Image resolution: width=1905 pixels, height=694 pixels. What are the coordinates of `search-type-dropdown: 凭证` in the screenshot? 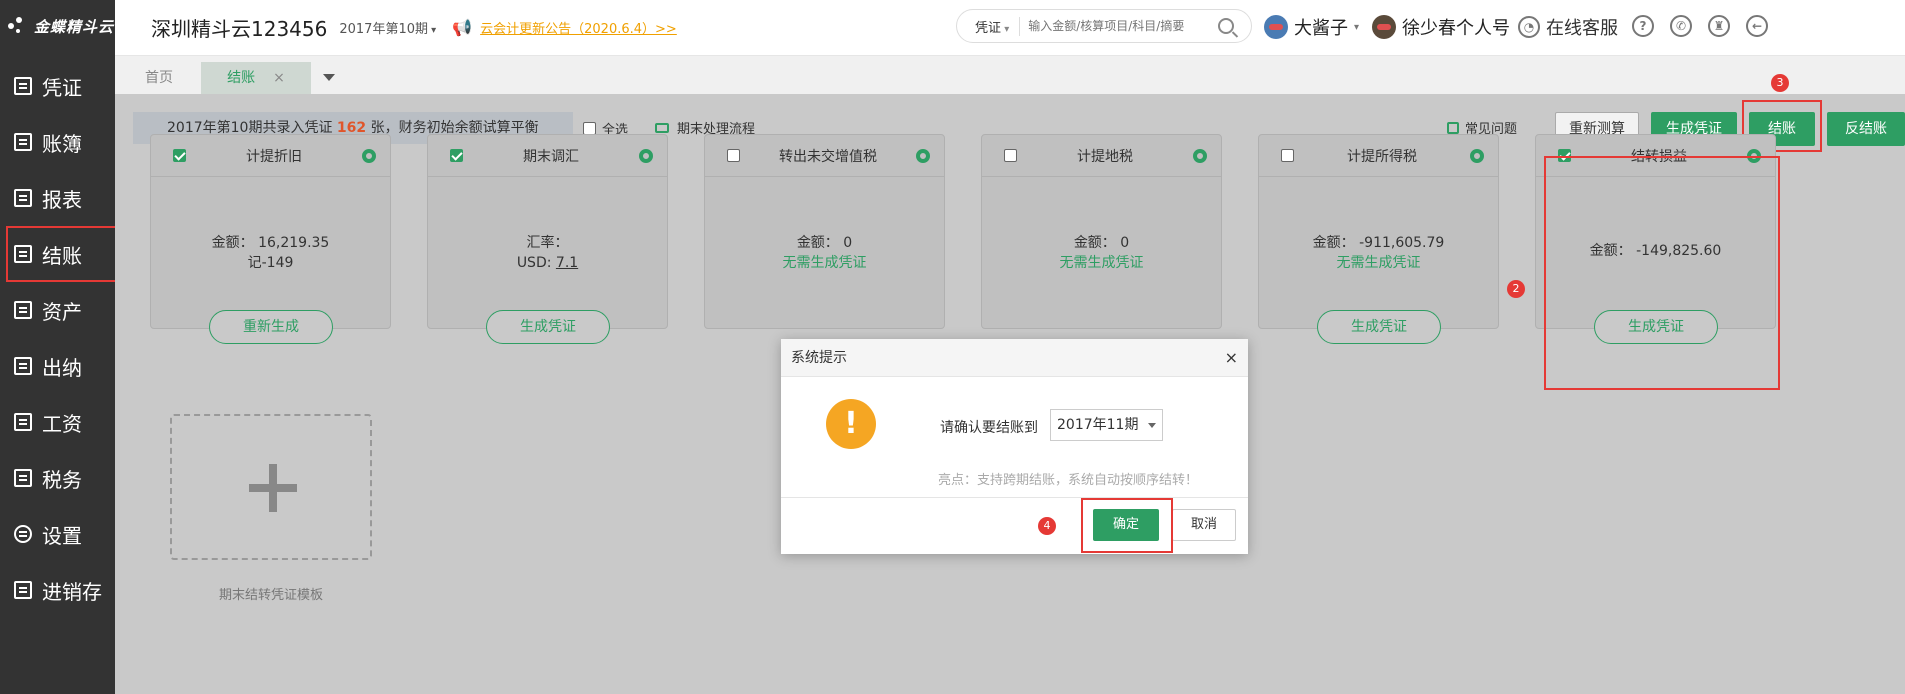 It's located at (989, 26).